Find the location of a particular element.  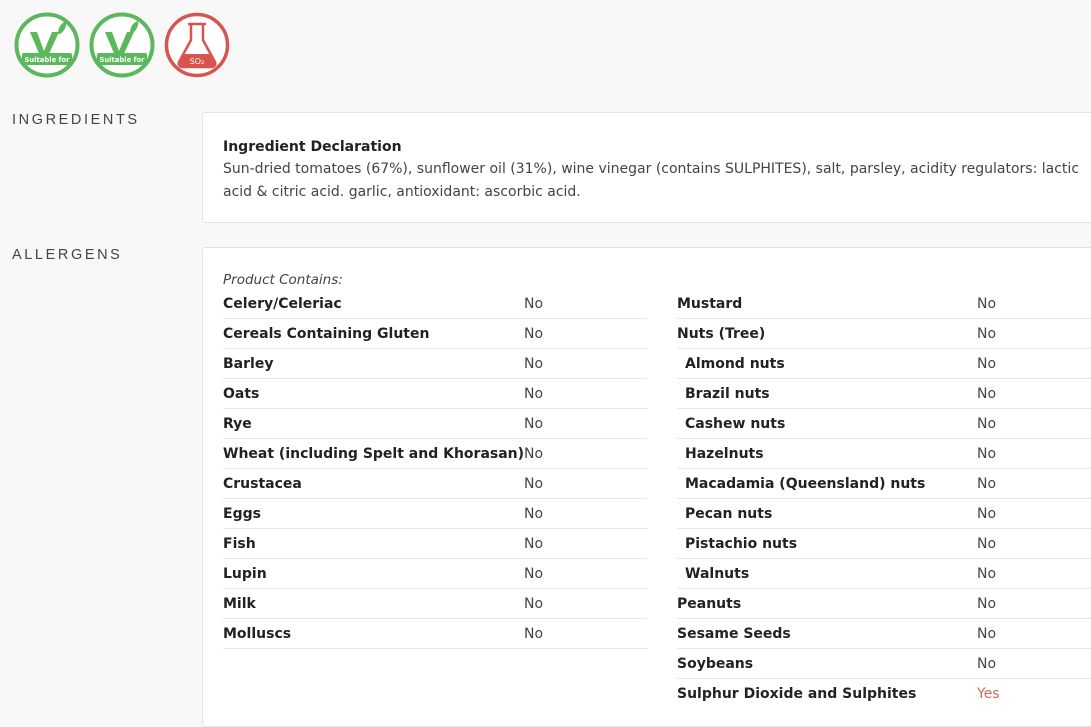

allergen-name: Brazil nuts is located at coordinates (727, 393).